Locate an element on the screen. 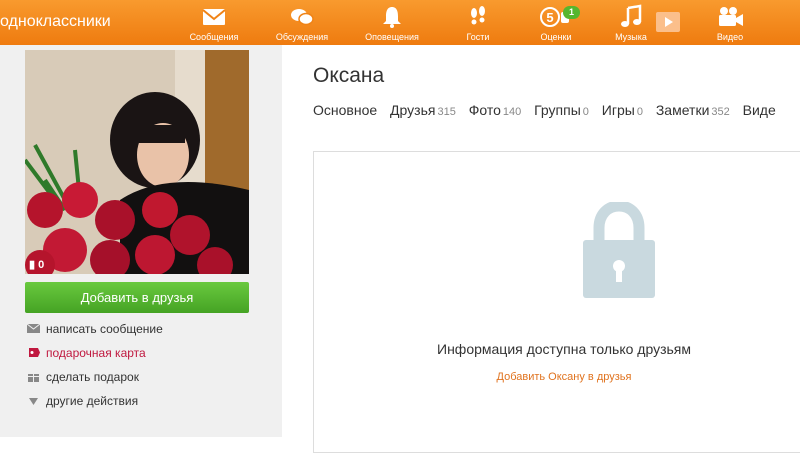 This screenshot has width=800, height=453. other-actions-label: другие действия is located at coordinates (92, 401).